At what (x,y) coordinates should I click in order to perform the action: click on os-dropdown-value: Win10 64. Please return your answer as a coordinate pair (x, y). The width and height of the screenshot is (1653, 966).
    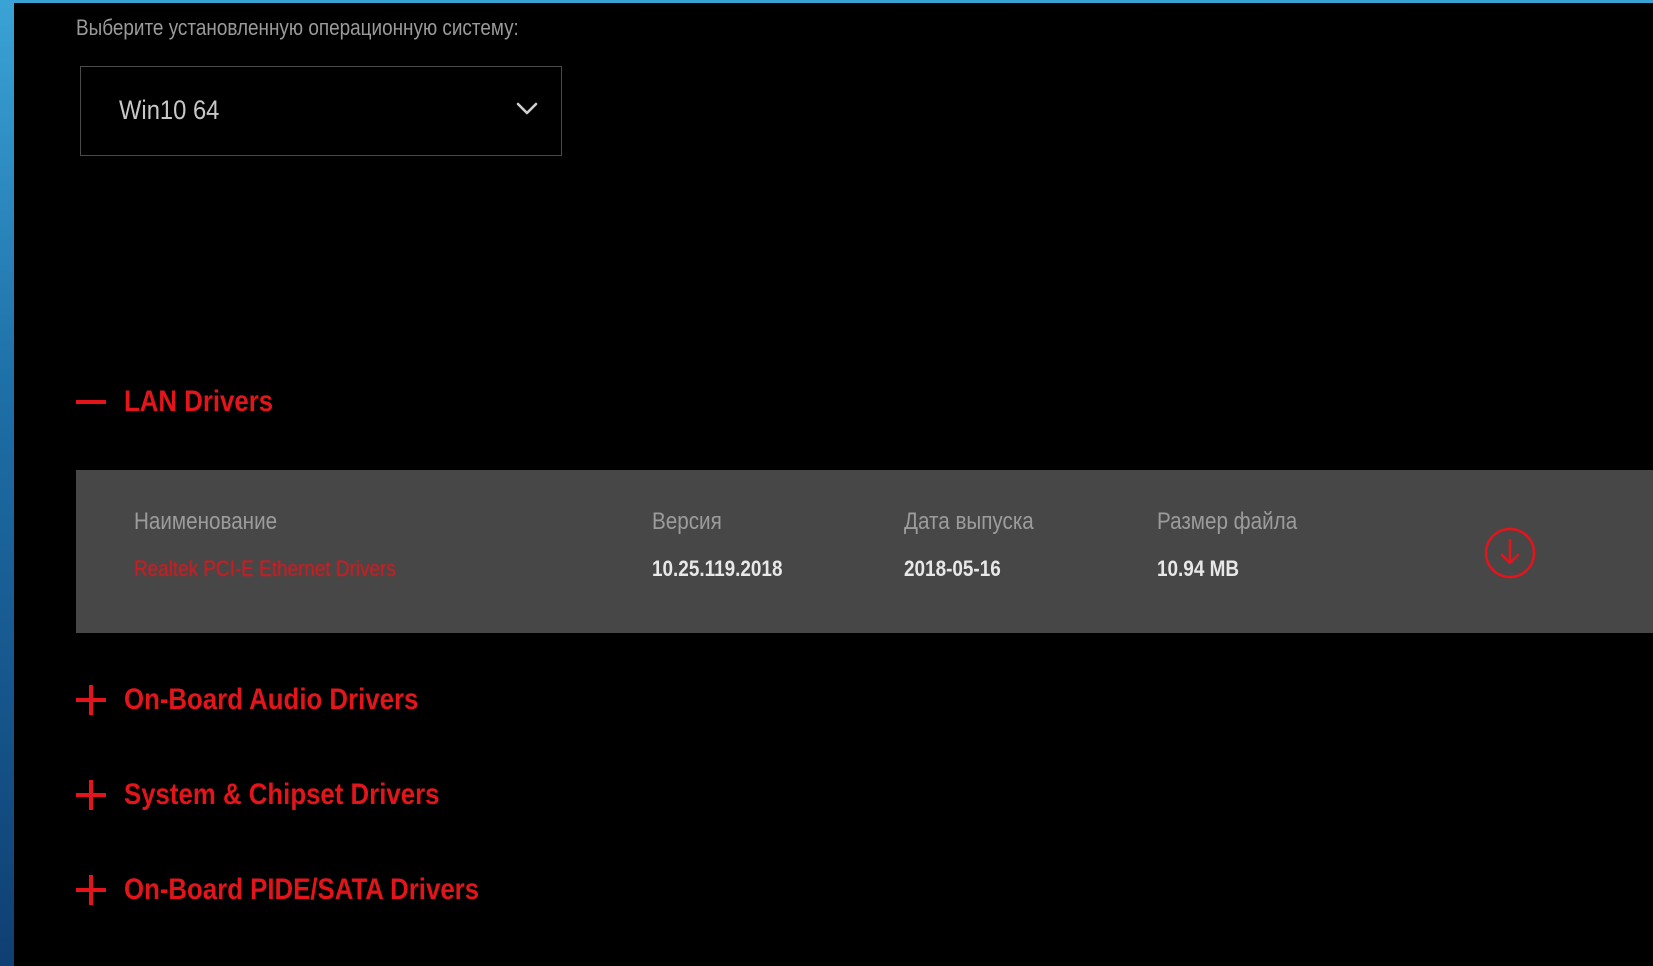
    Looking at the image, I should click on (169, 110).